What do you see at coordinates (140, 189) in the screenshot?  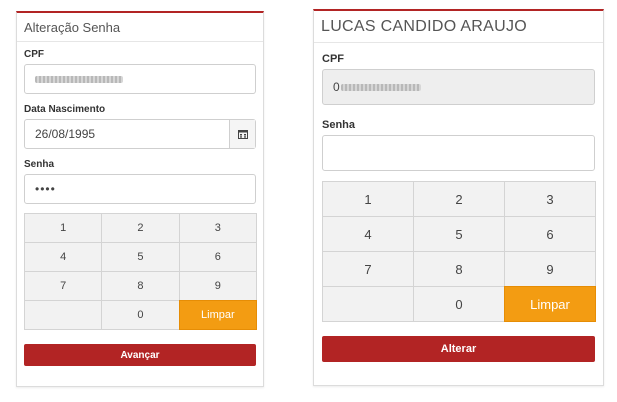 I see `password-input: ••••` at bounding box center [140, 189].